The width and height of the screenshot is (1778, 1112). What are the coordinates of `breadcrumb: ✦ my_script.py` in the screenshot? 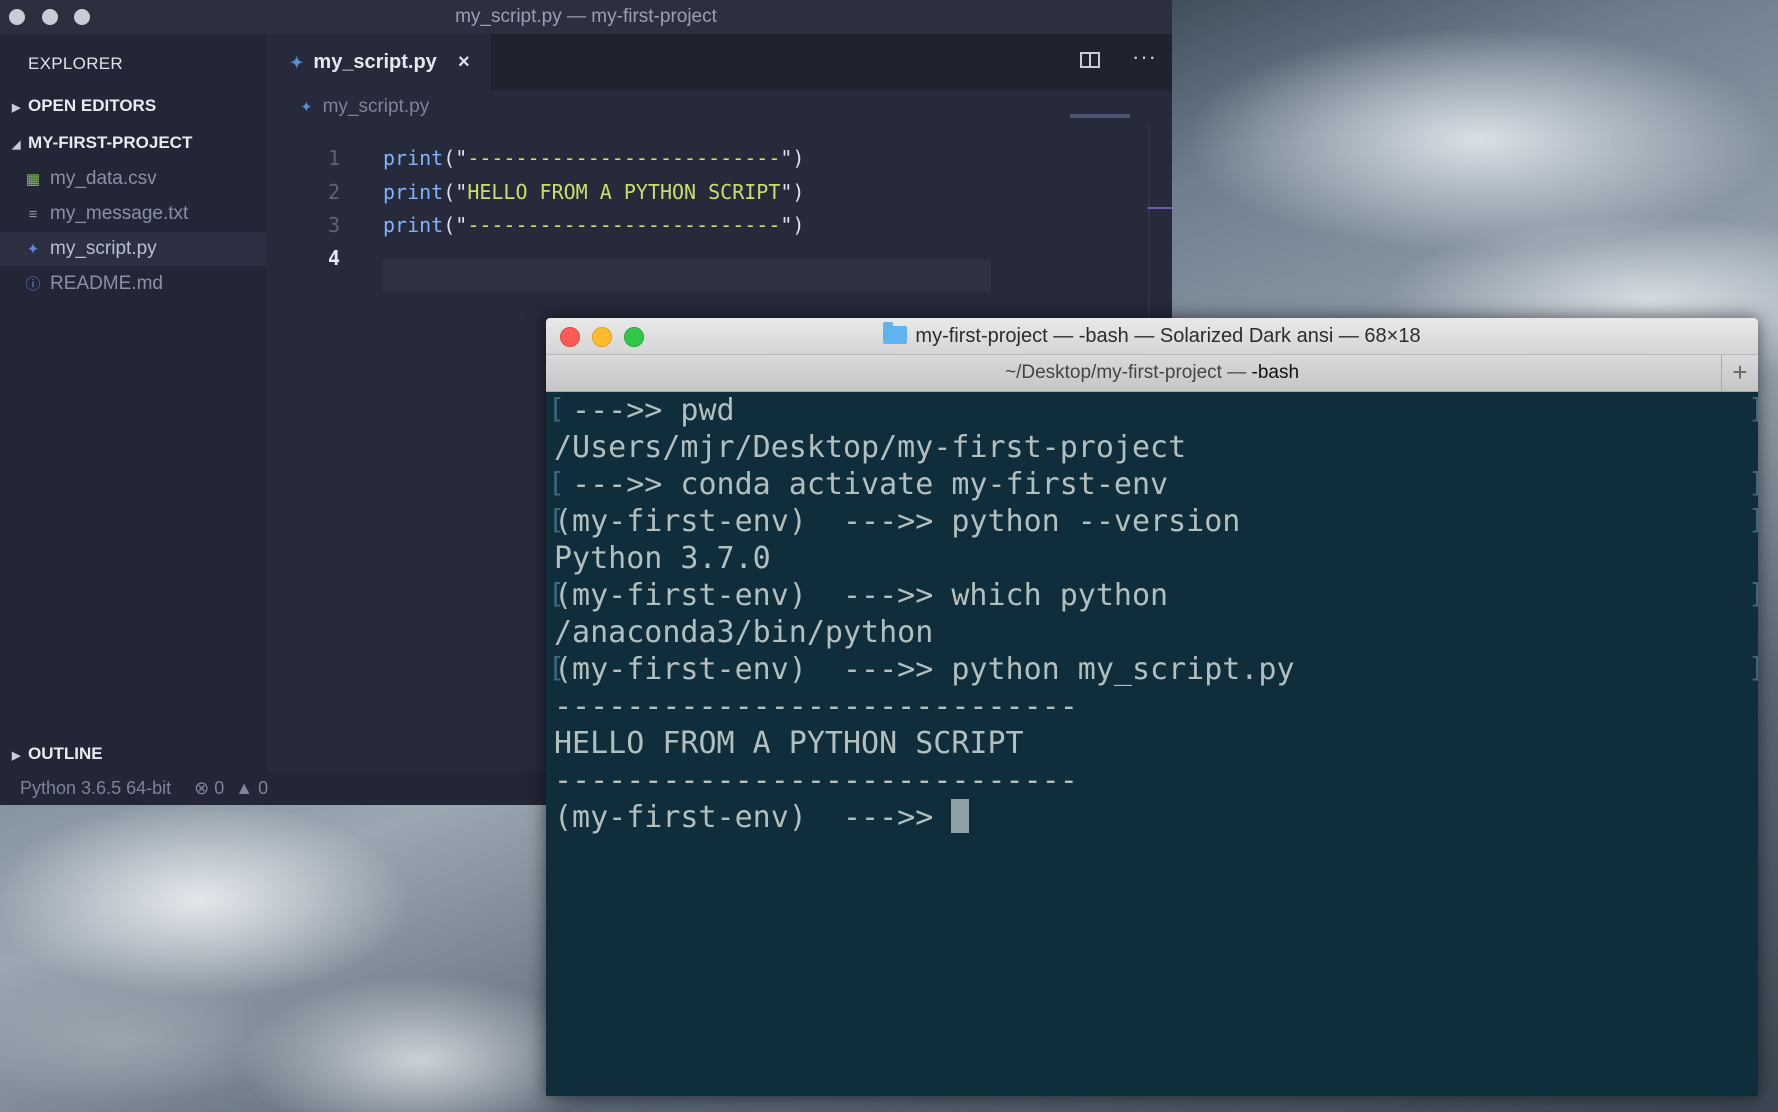 It's located at (364, 107).